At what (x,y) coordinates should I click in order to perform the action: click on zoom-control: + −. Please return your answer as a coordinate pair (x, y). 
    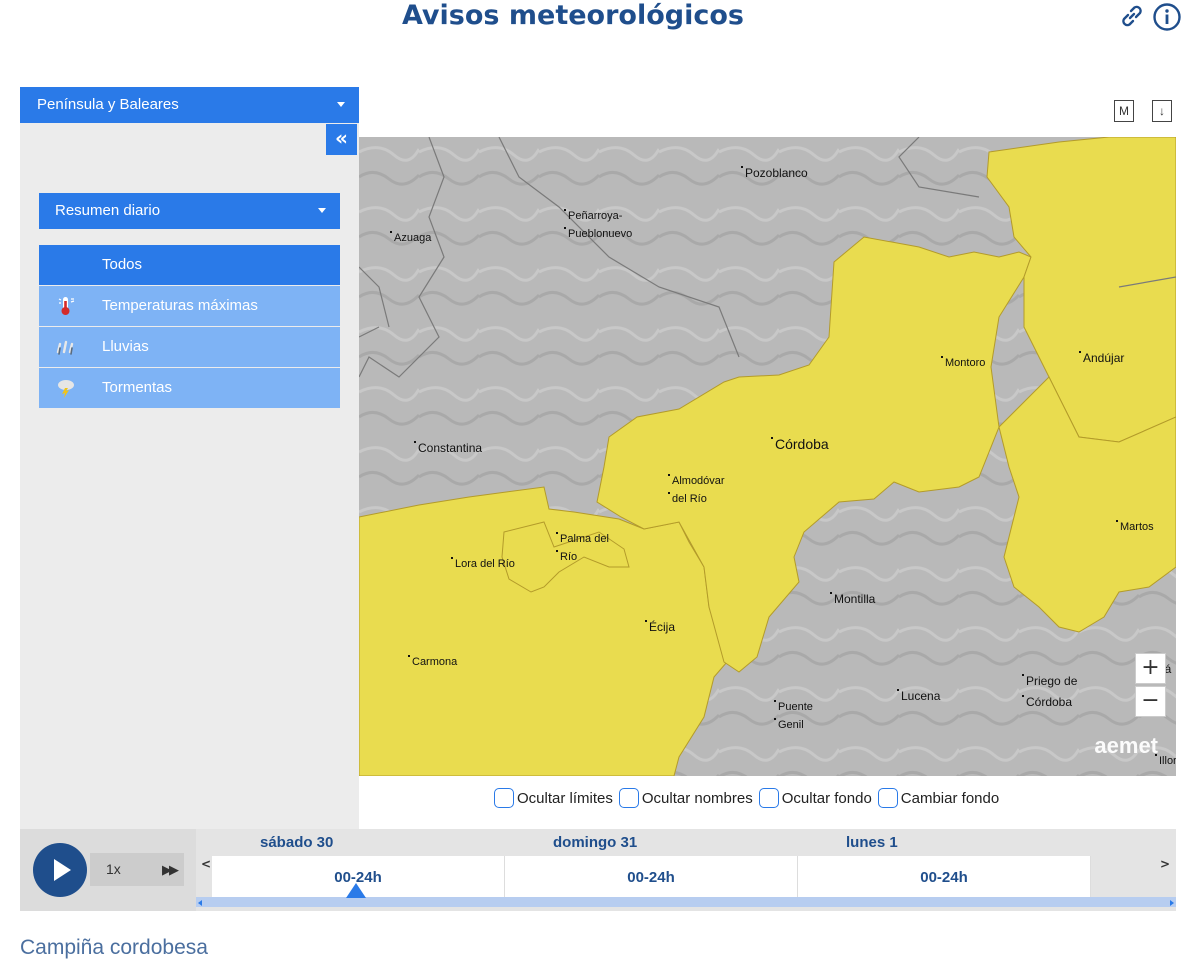
    Looking at the image, I should click on (1150, 685).